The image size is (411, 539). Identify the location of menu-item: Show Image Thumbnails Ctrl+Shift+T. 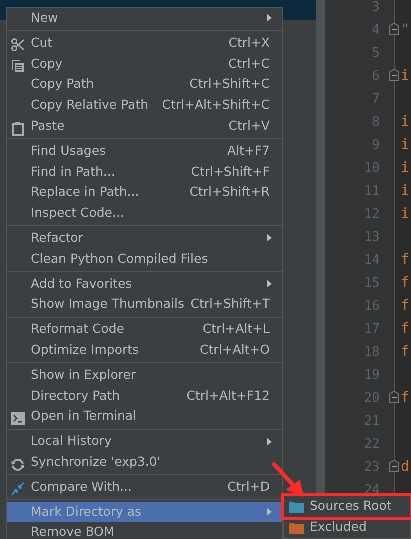
(144, 305).